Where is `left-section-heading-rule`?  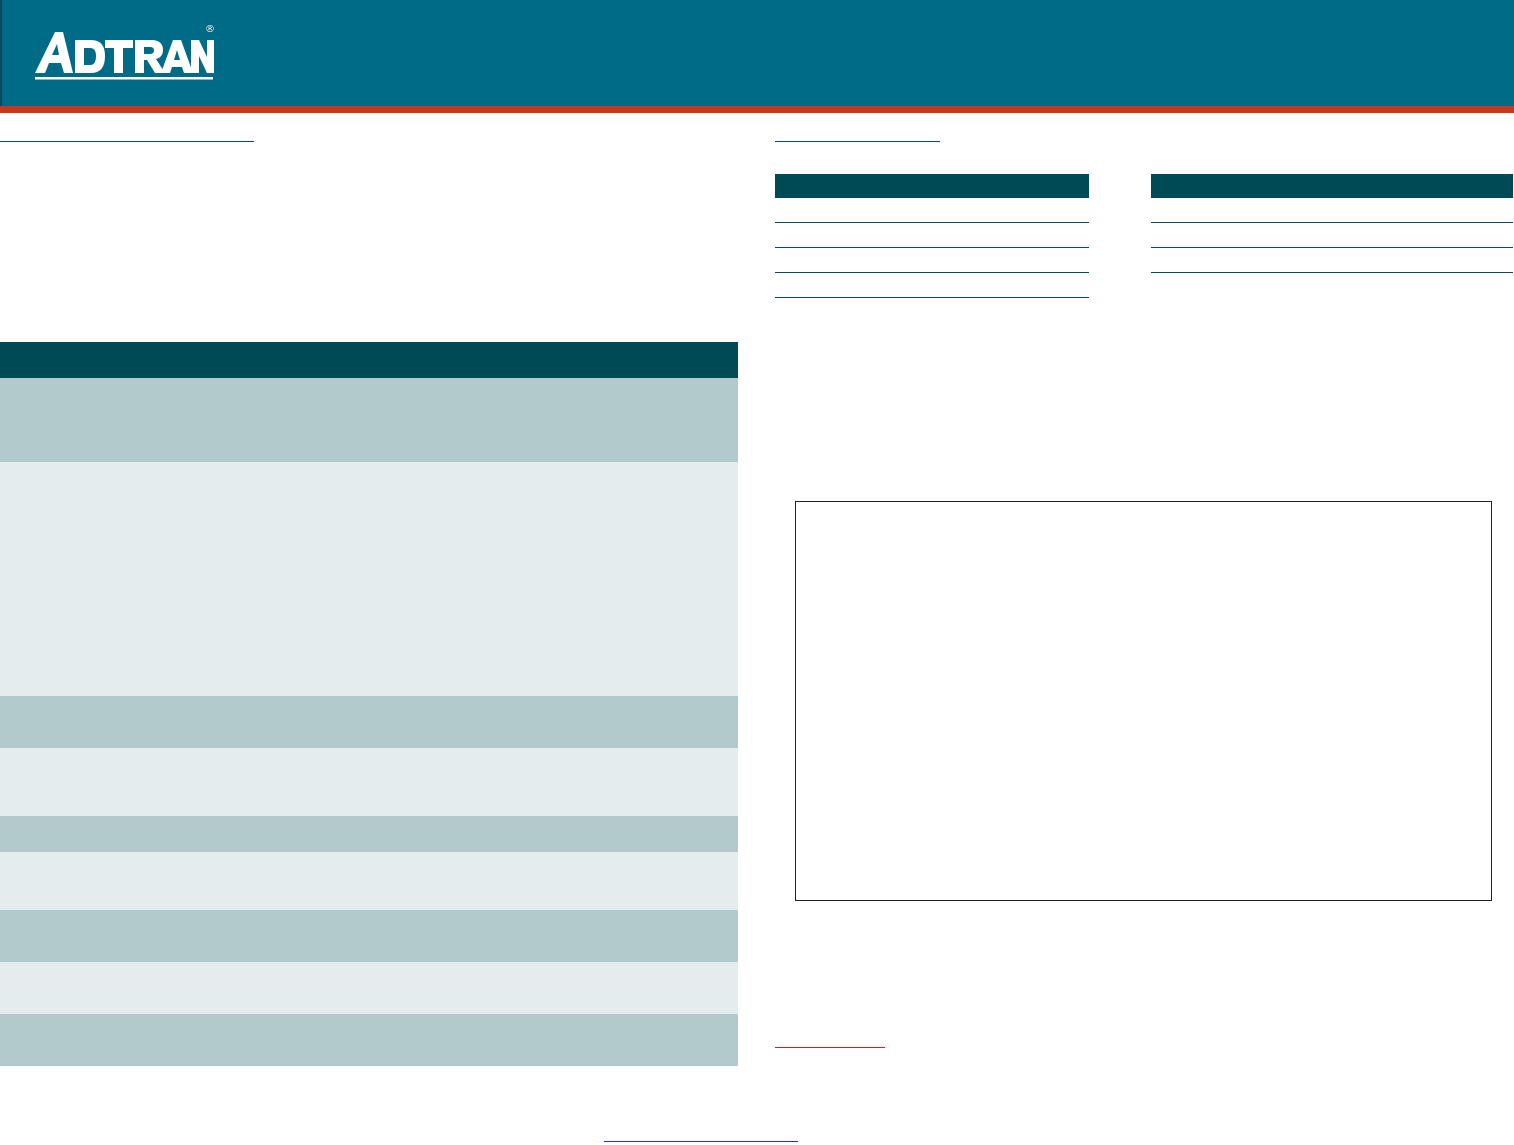 left-section-heading-rule is located at coordinates (127, 141).